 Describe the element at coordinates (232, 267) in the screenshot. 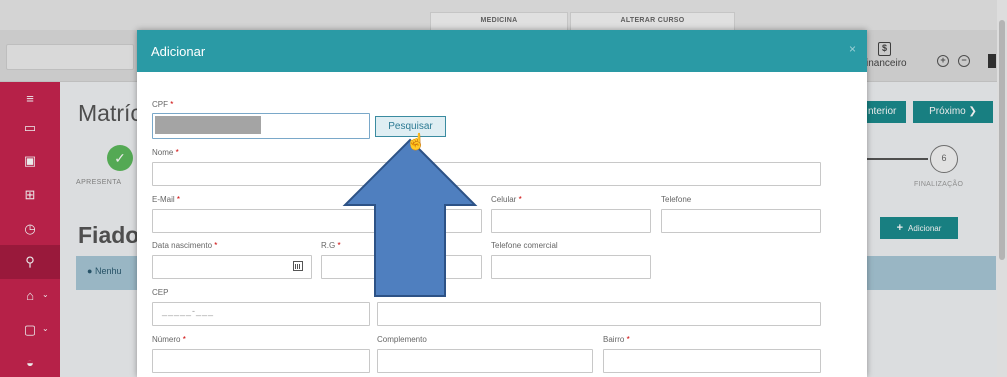

I see `nascimento-input` at that location.